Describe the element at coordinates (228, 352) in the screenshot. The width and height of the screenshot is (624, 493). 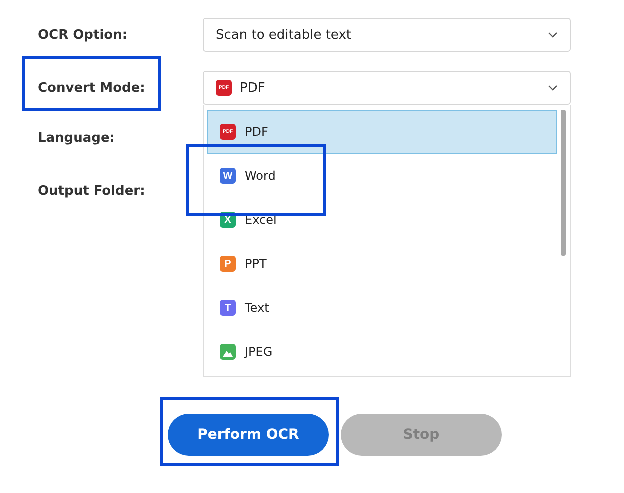
I see `image-icon` at that location.